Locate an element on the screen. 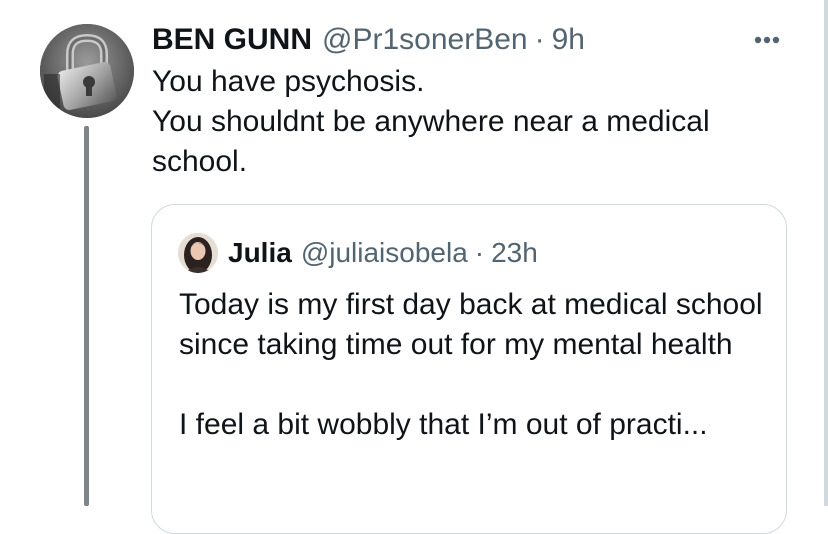 This screenshot has width=828, height=534. portrait-avatar-image is located at coordinates (198, 253).